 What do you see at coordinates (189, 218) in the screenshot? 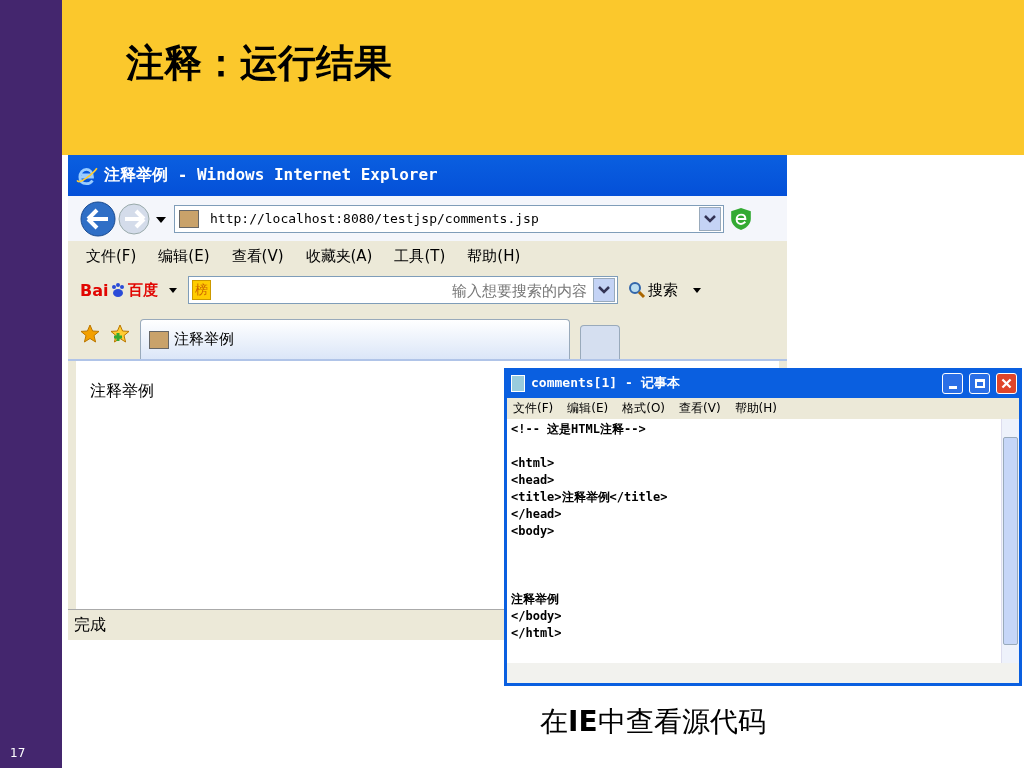
I see `page-icon` at bounding box center [189, 218].